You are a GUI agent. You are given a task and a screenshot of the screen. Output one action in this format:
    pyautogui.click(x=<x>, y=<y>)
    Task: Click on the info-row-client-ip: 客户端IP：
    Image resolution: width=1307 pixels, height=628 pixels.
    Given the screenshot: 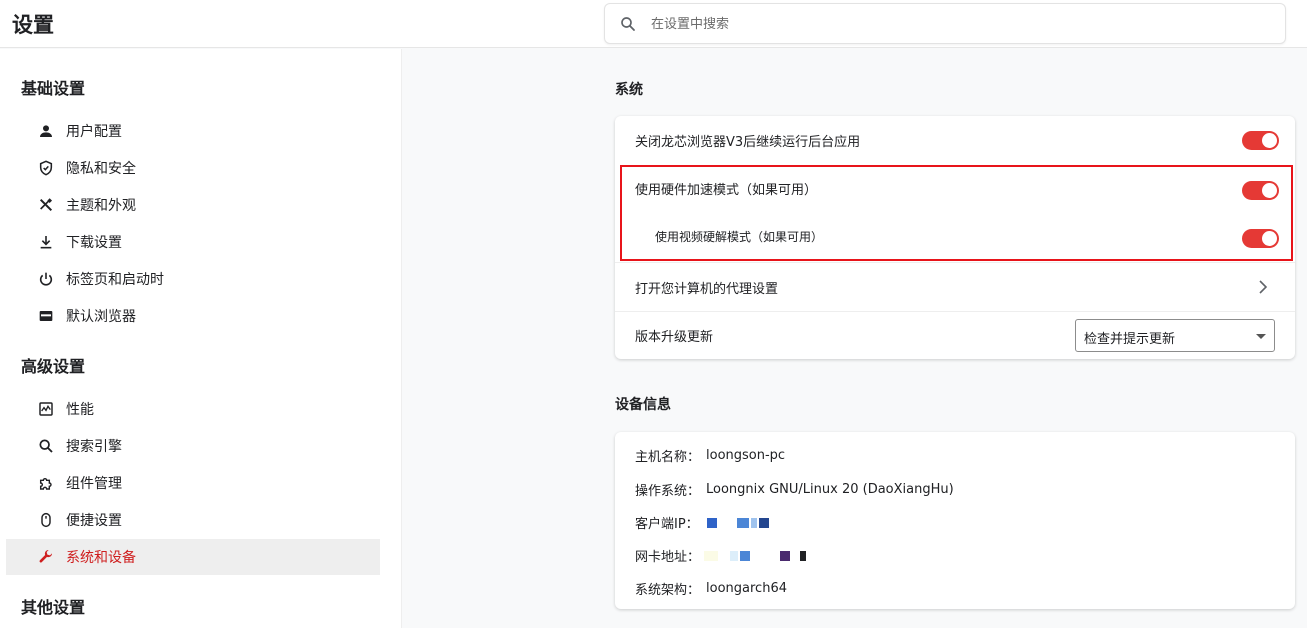 What is the action you would take?
    pyautogui.click(x=703, y=522)
    